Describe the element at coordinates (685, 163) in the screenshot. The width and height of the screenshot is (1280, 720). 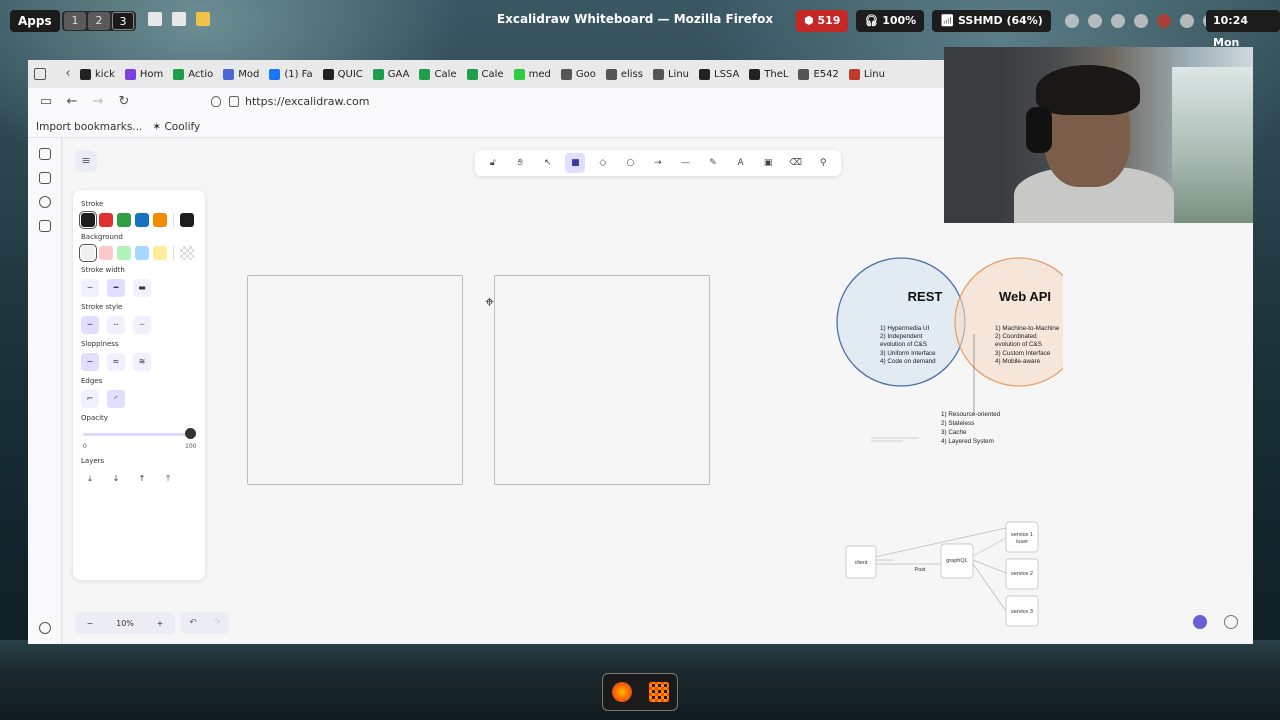
I see `line-tool: —` at that location.